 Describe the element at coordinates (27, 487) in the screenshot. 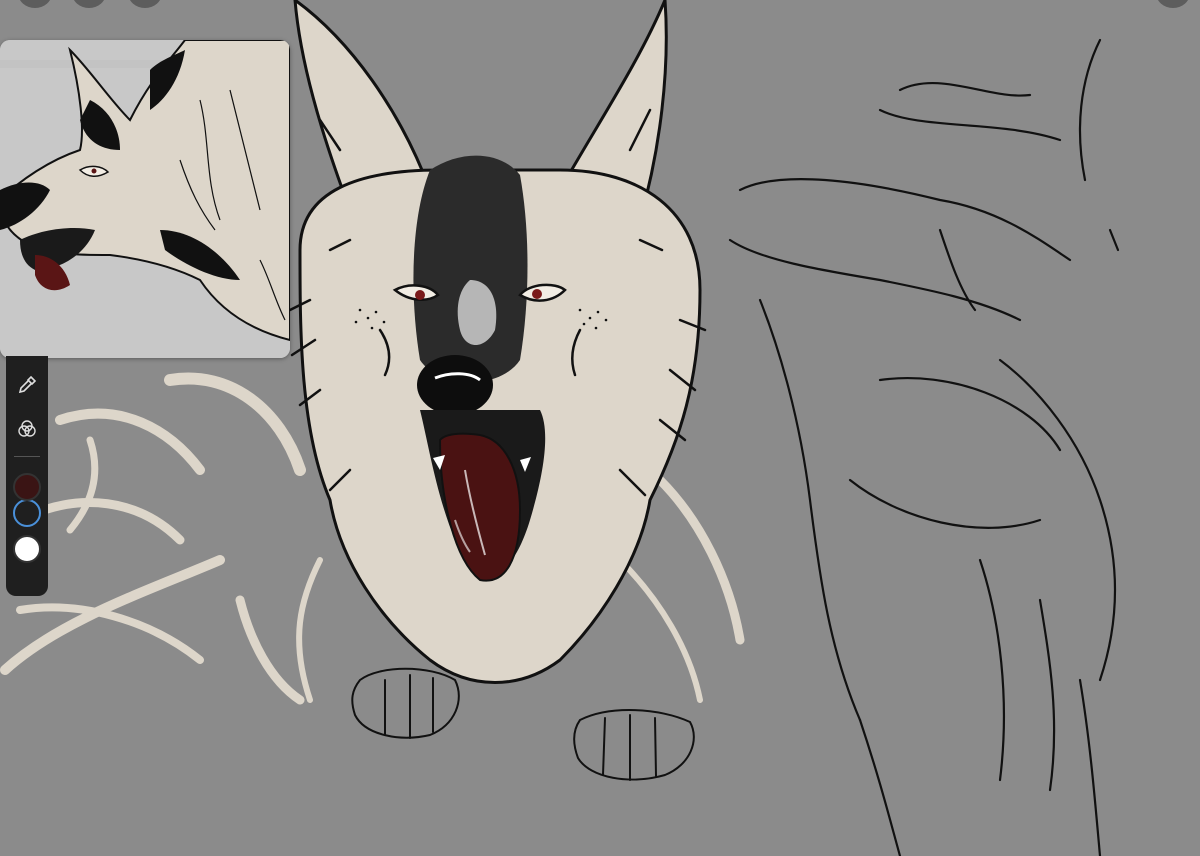

I see `primary-color-swatch` at that location.